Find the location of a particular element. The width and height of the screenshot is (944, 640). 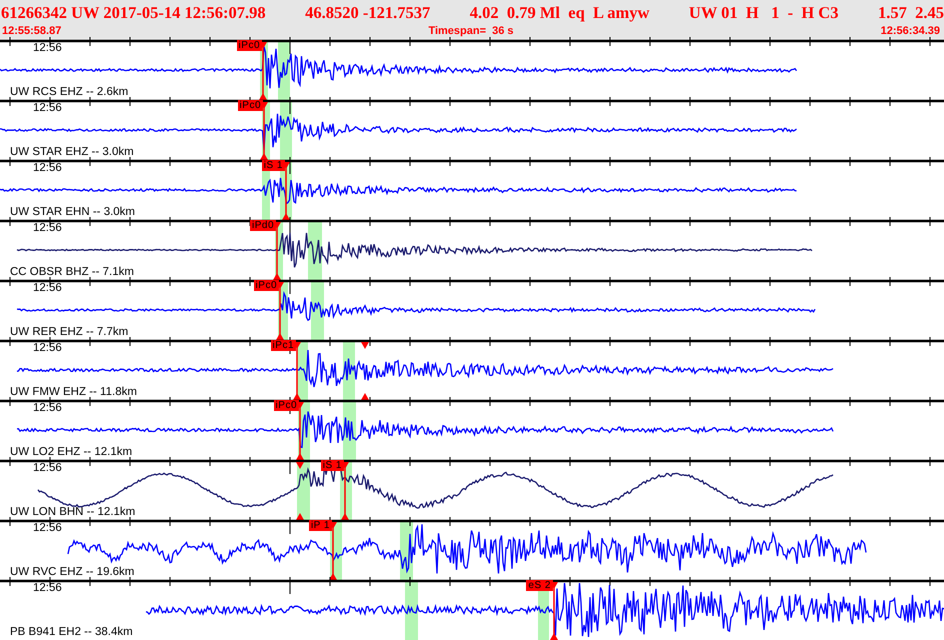

station-label: UW LON BHN -- 12.1km is located at coordinates (73, 512).